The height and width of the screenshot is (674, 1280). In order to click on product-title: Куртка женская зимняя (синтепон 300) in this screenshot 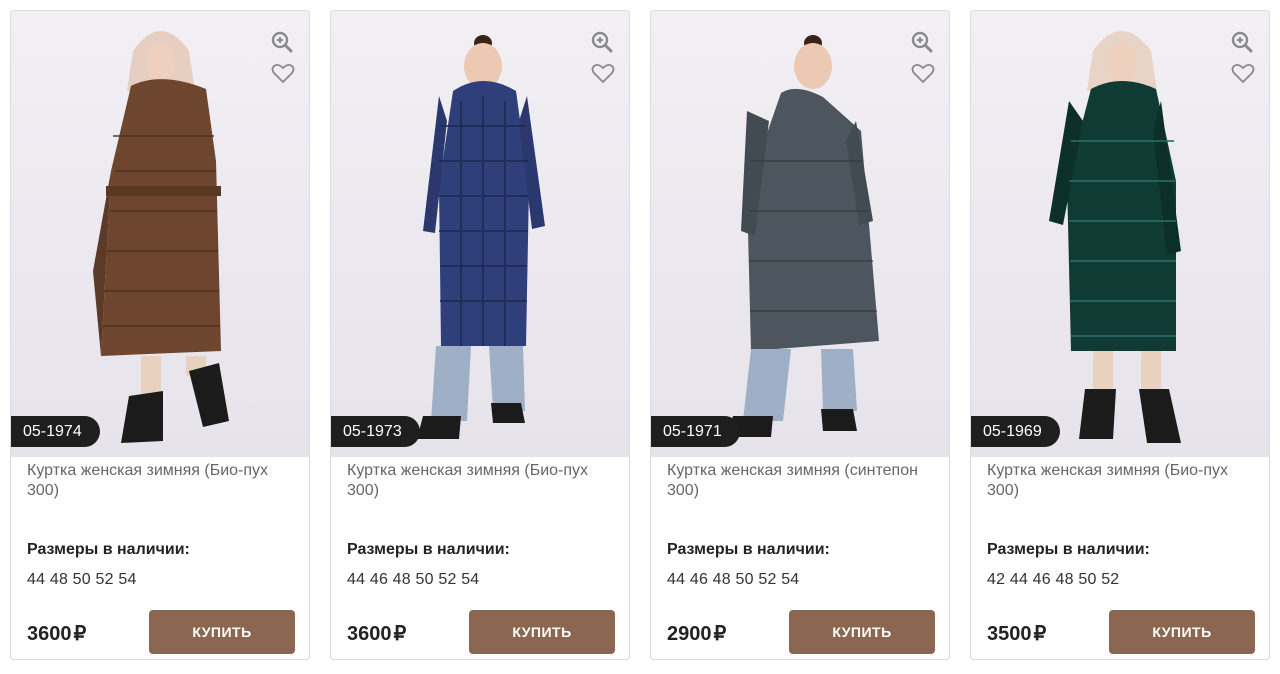, I will do `click(797, 481)`.